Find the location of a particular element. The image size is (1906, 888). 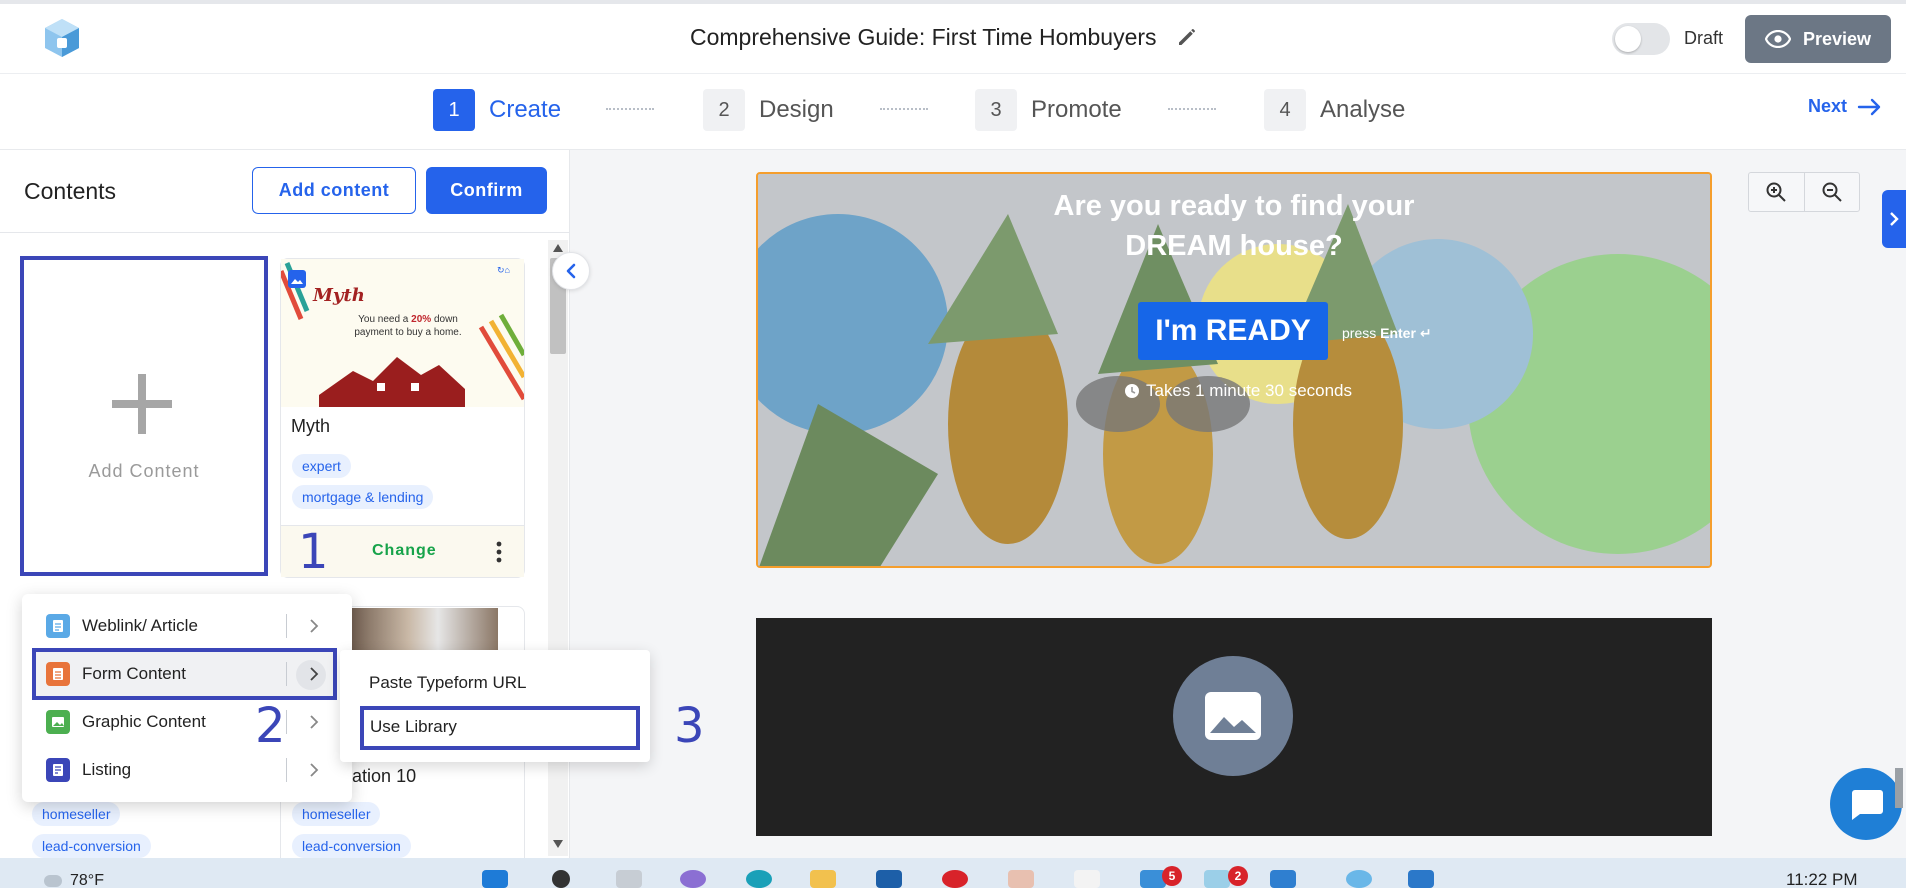

next-label: Next is located at coordinates (1828, 106).